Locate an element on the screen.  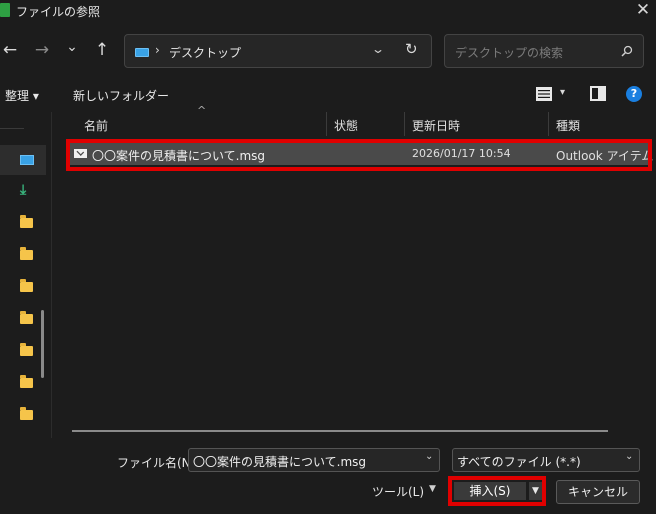
column-header-modified: 更新日時 is located at coordinates (436, 125).